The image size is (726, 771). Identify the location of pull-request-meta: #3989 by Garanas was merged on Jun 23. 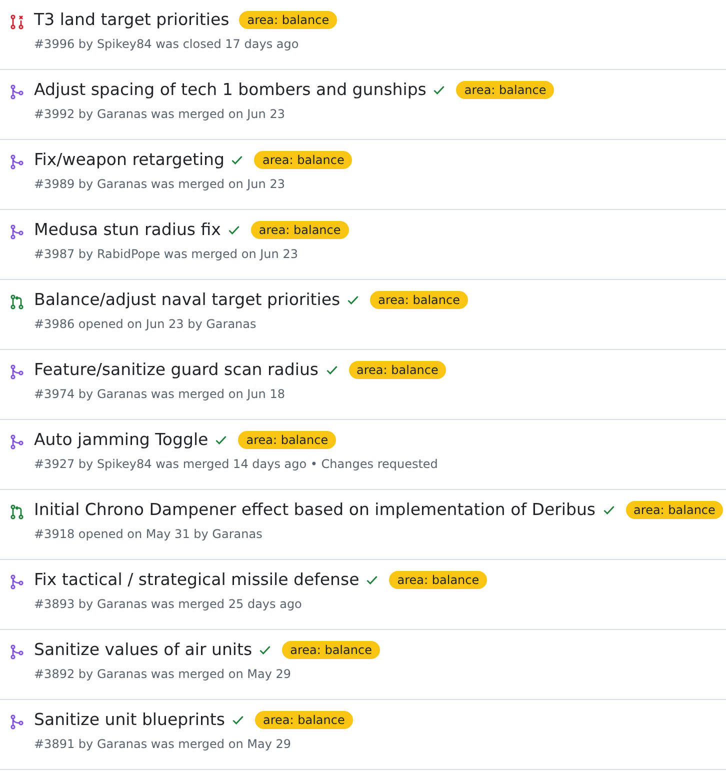
(160, 184).